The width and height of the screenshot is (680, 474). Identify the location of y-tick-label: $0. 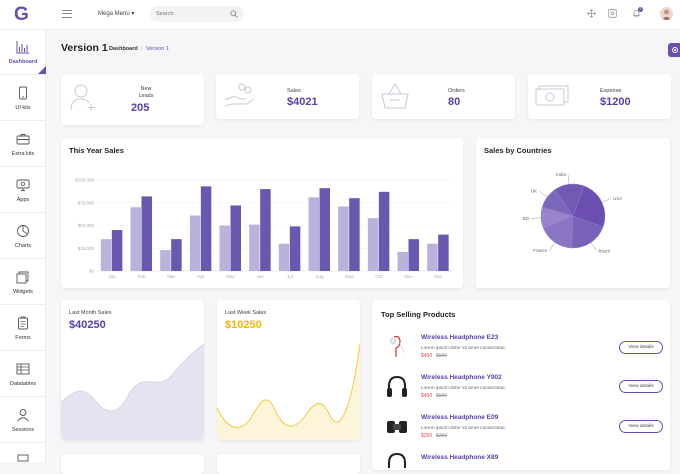
(92, 271).